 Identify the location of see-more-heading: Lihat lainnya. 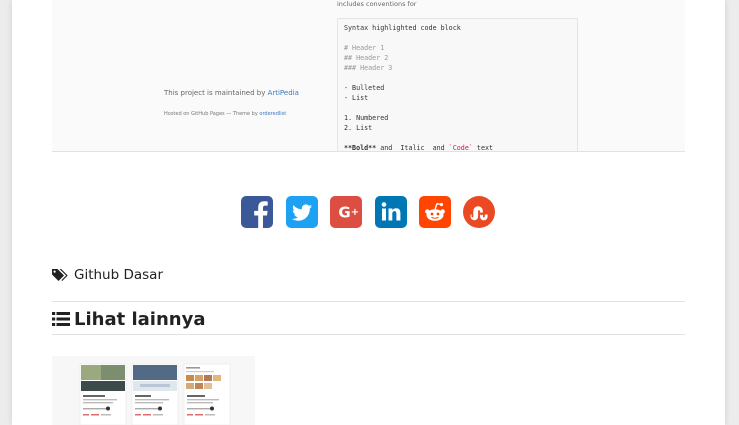
(128, 319).